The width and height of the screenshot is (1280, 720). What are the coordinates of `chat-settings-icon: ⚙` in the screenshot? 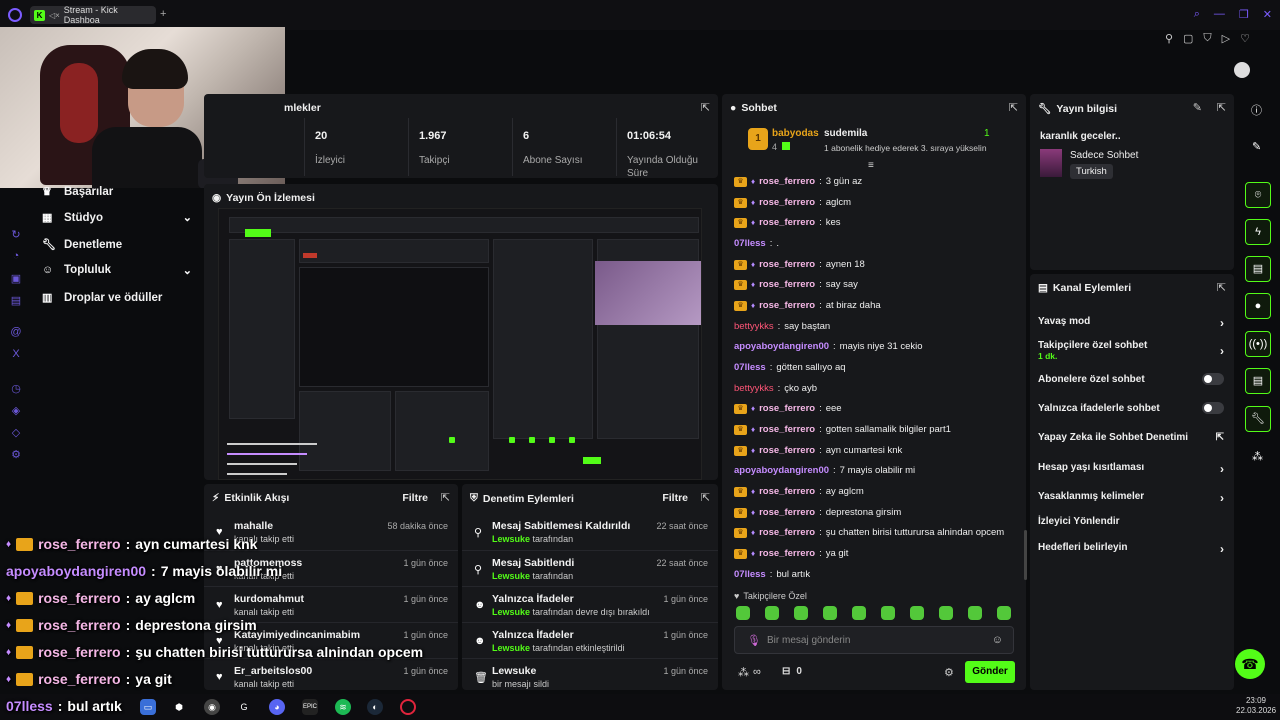 It's located at (949, 672).